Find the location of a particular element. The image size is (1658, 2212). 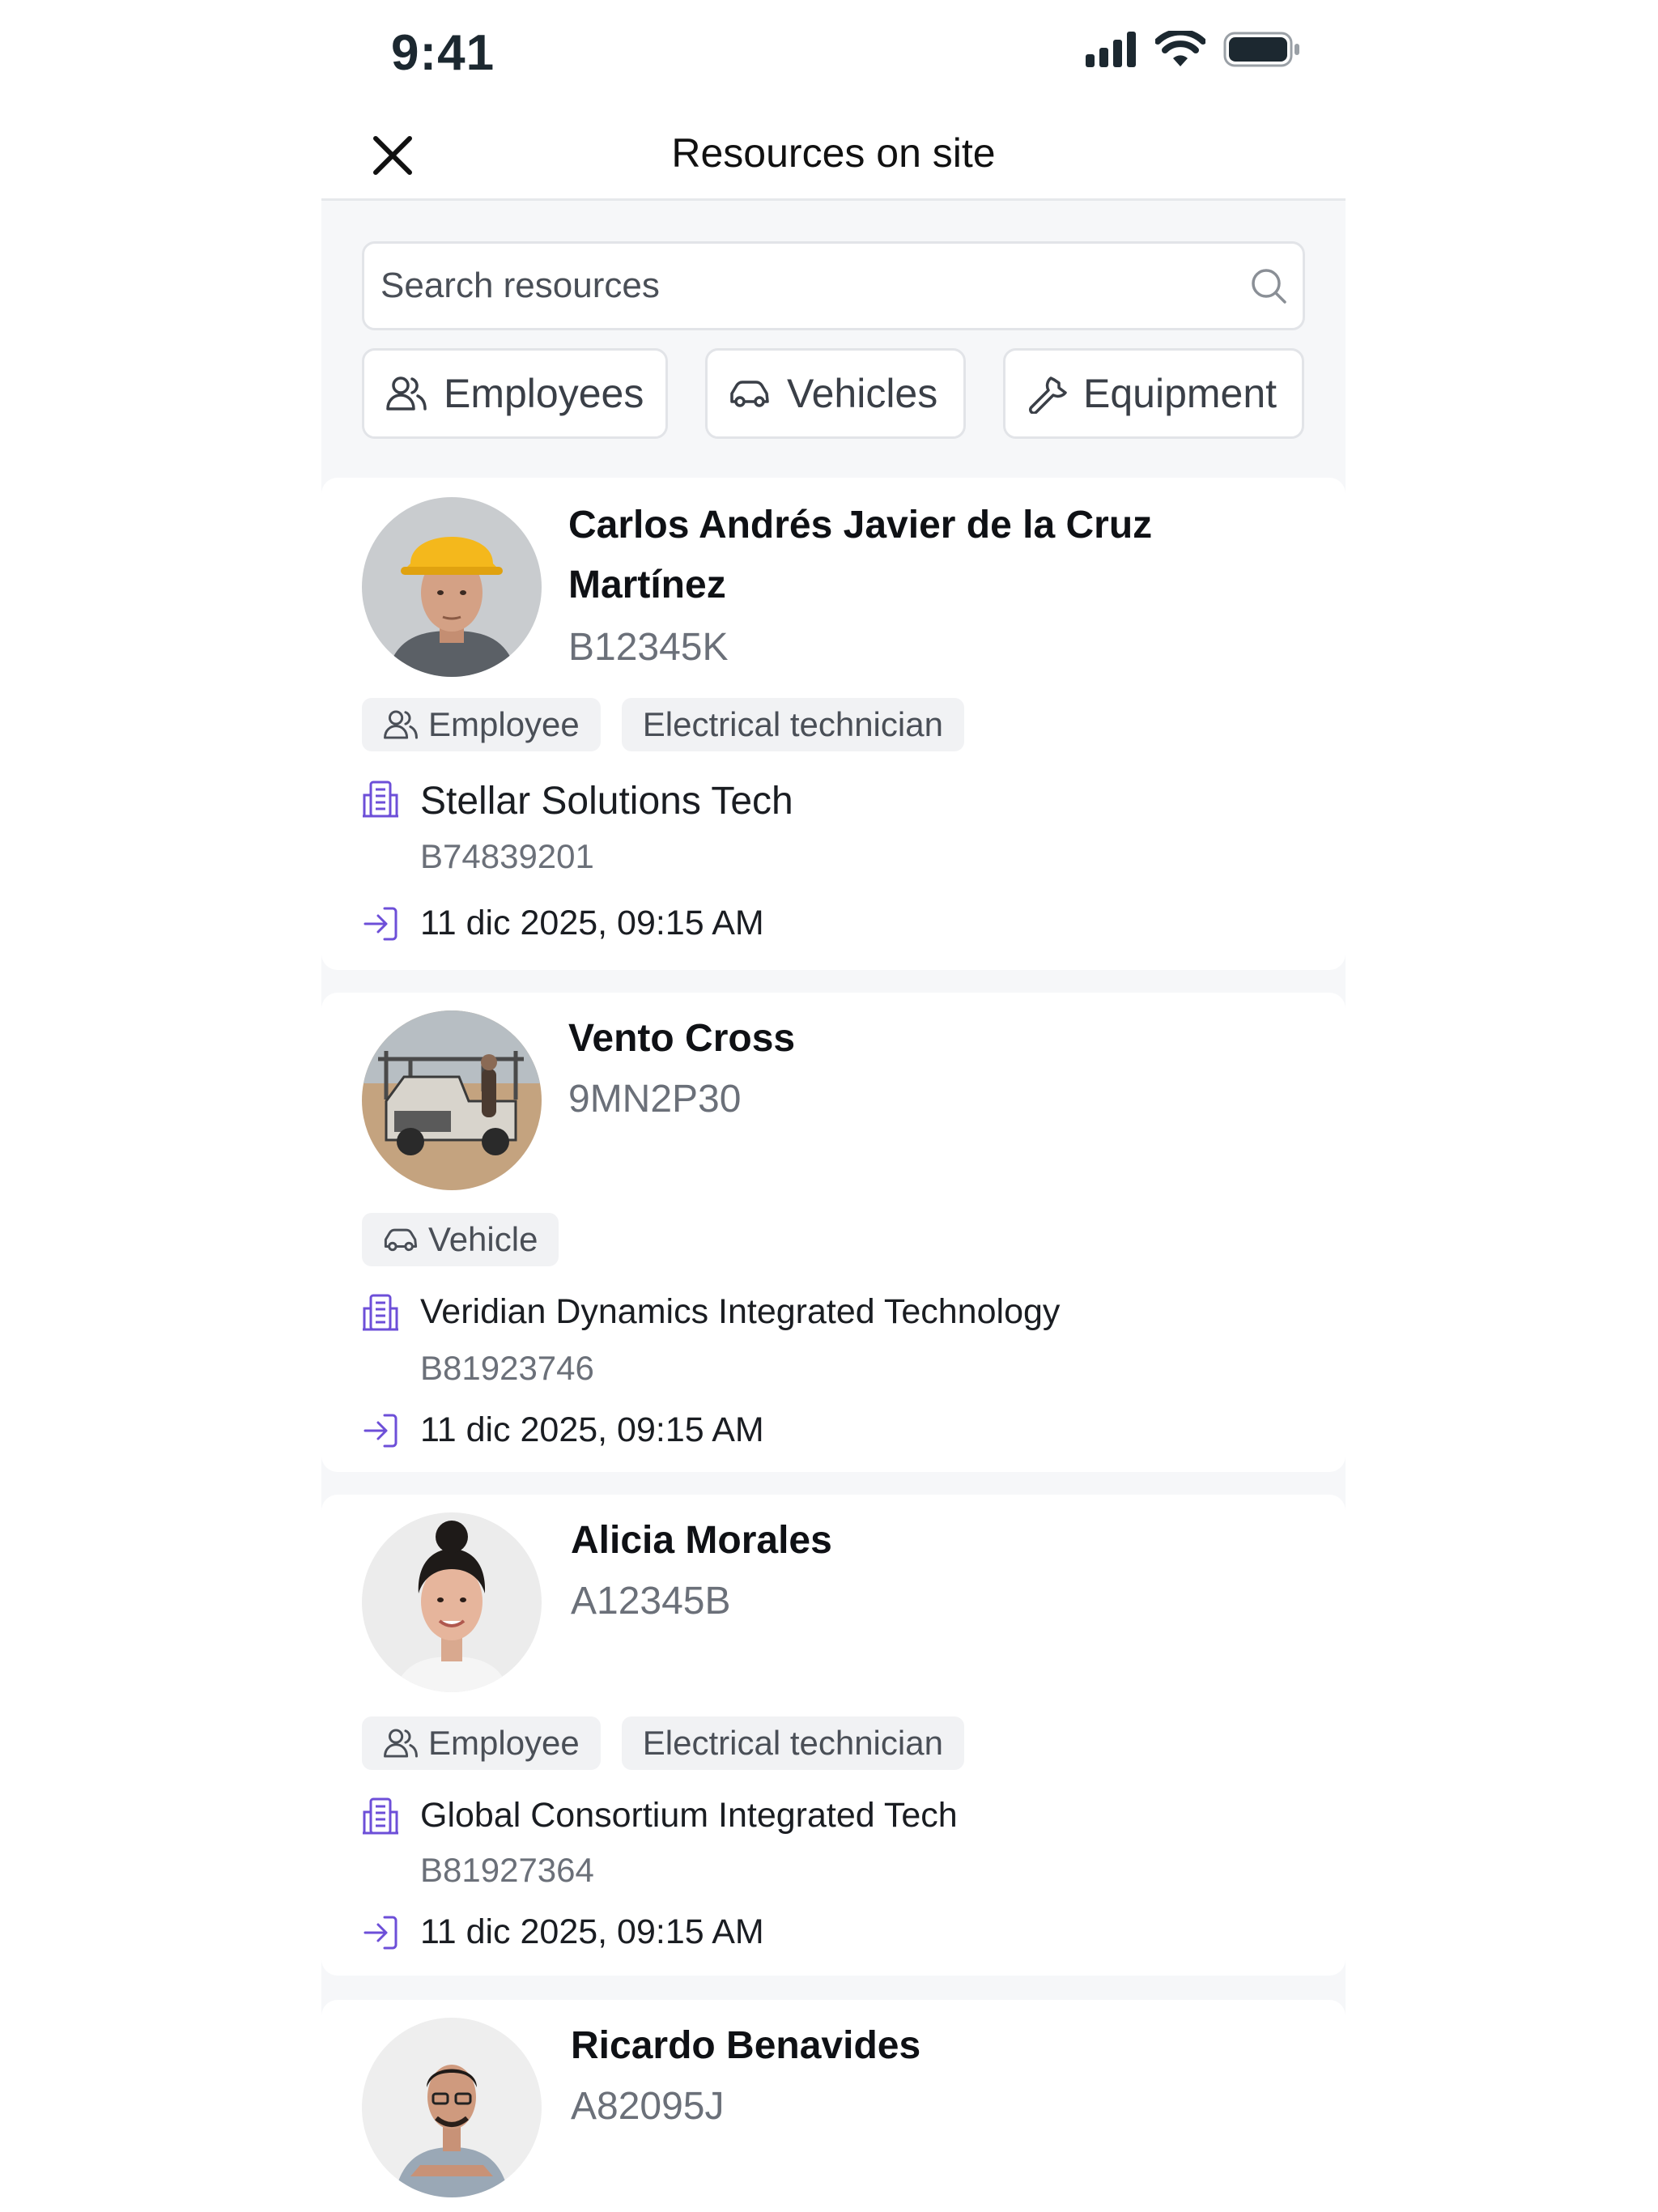

company-row: Stellar Solutions Tech is located at coordinates (577, 801).